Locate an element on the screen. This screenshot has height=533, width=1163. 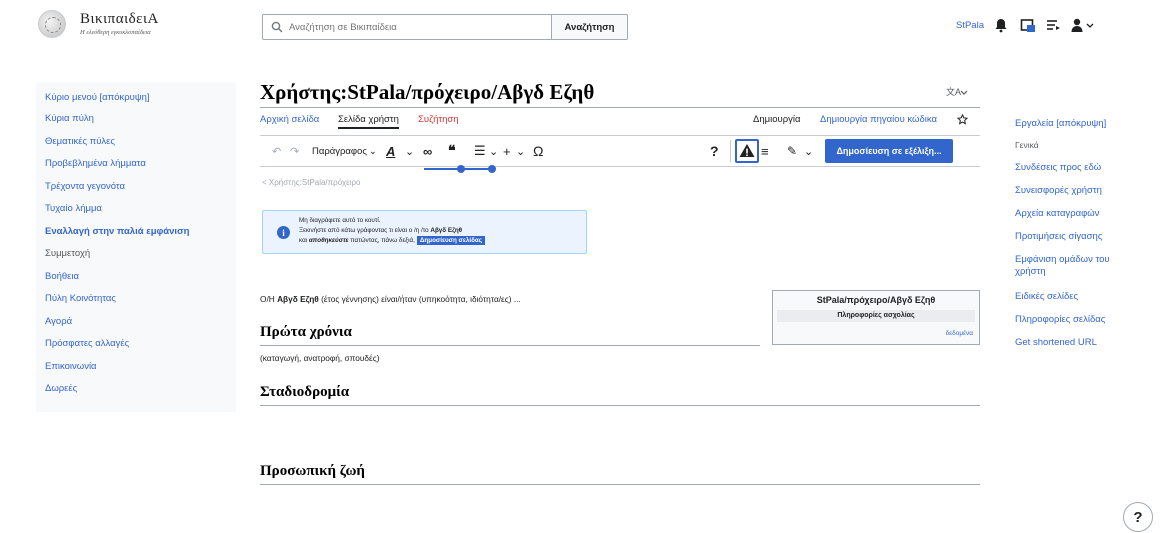
notices-button is located at coordinates (747, 151).